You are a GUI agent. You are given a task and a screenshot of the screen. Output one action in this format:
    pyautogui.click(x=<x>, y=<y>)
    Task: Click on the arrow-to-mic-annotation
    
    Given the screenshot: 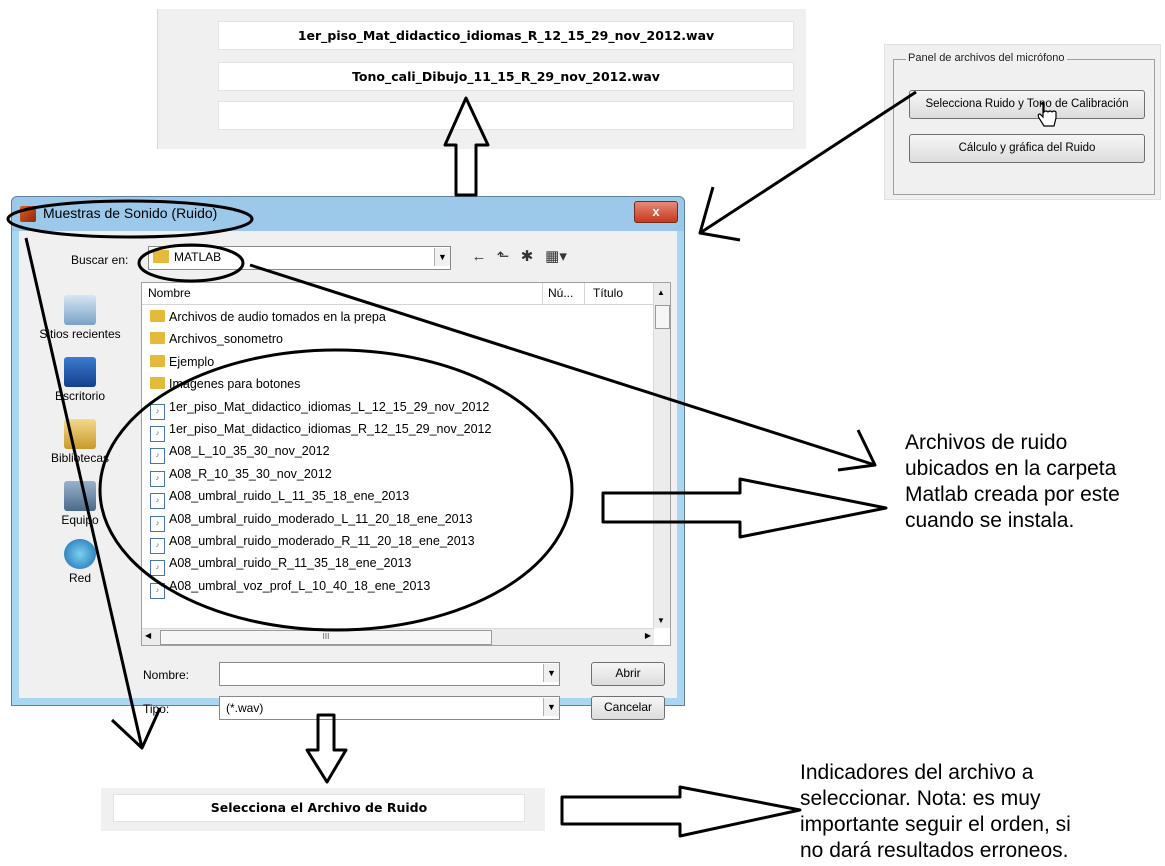 What is the action you would take?
    pyautogui.click(x=808, y=162)
    